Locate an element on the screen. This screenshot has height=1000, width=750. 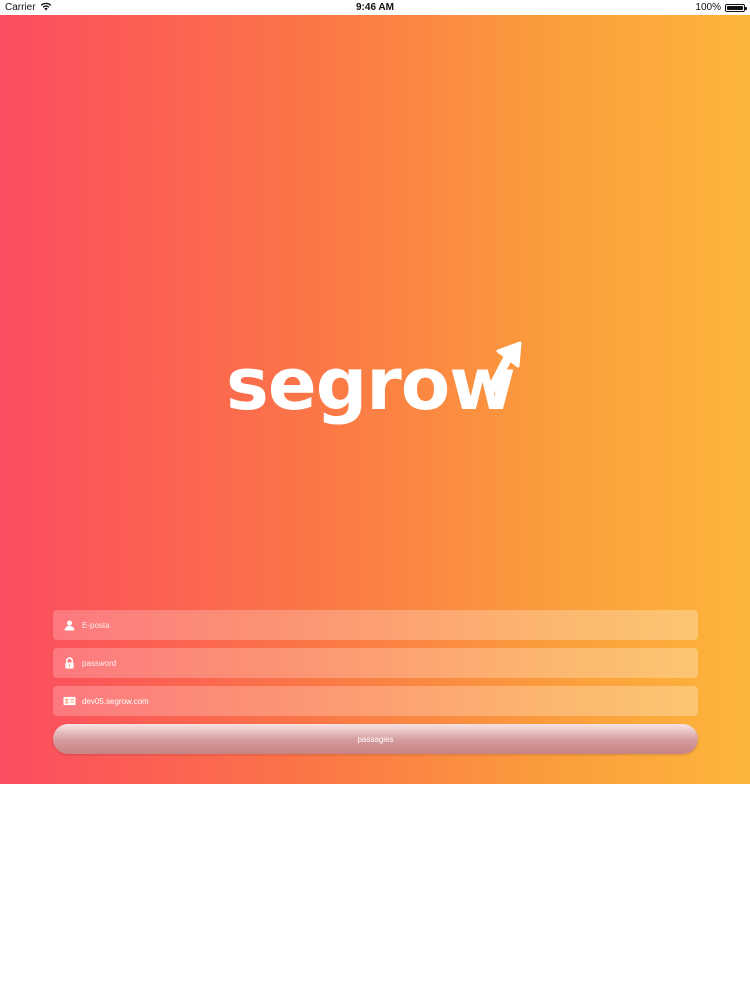
carrier-label: Carrier is located at coordinates (20, 7).